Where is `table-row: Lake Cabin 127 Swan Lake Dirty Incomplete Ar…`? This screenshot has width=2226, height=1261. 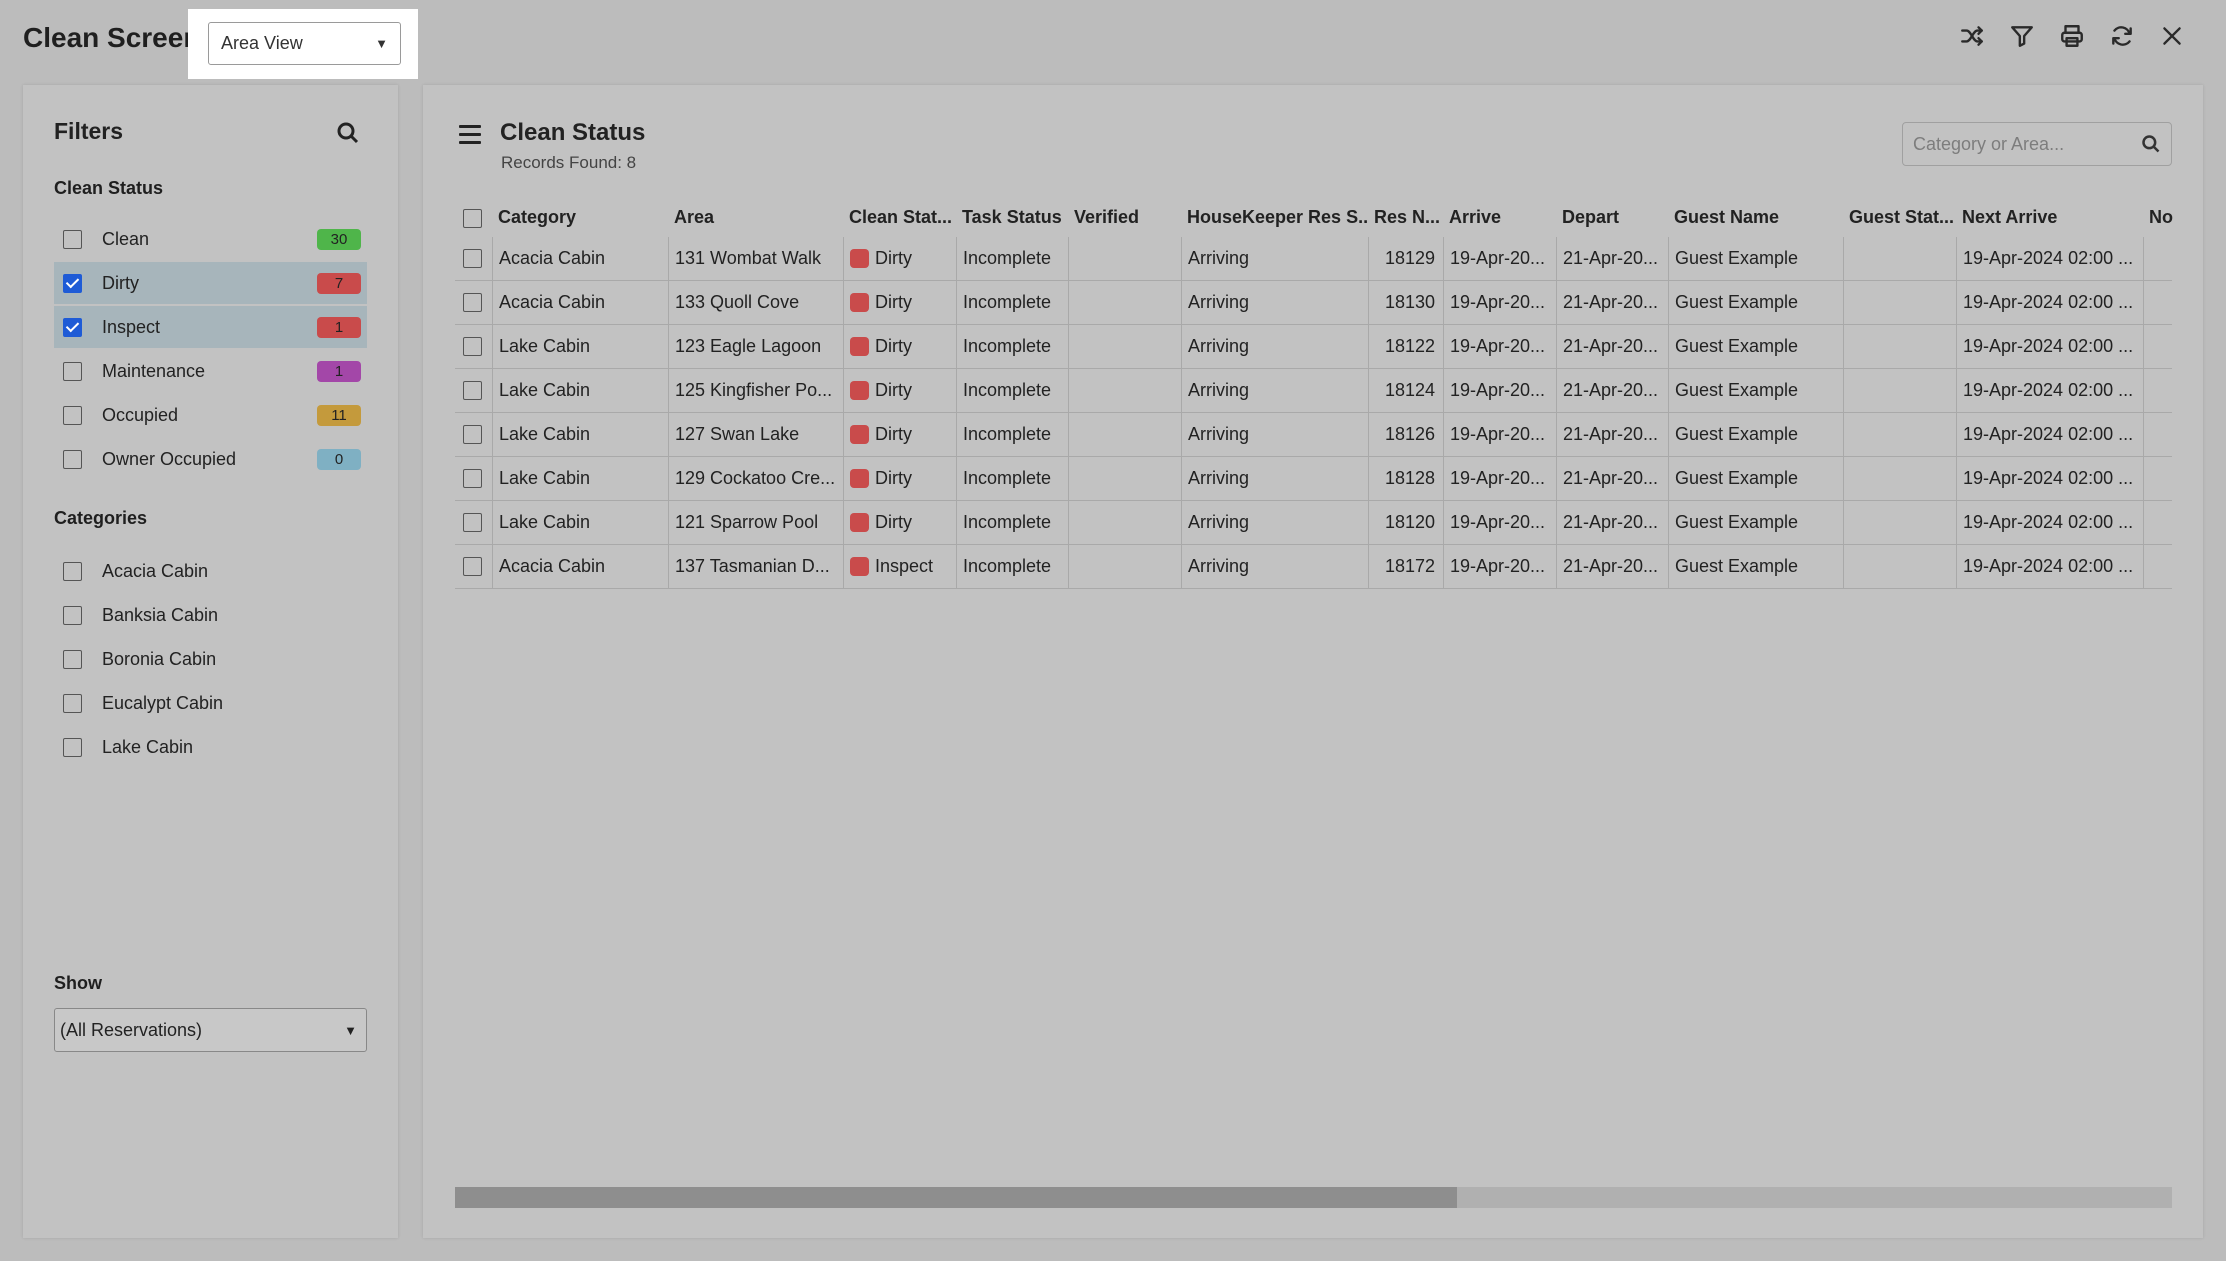
table-row: Lake Cabin 127 Swan Lake Dirty Incomplete Ar… is located at coordinates (1313, 435).